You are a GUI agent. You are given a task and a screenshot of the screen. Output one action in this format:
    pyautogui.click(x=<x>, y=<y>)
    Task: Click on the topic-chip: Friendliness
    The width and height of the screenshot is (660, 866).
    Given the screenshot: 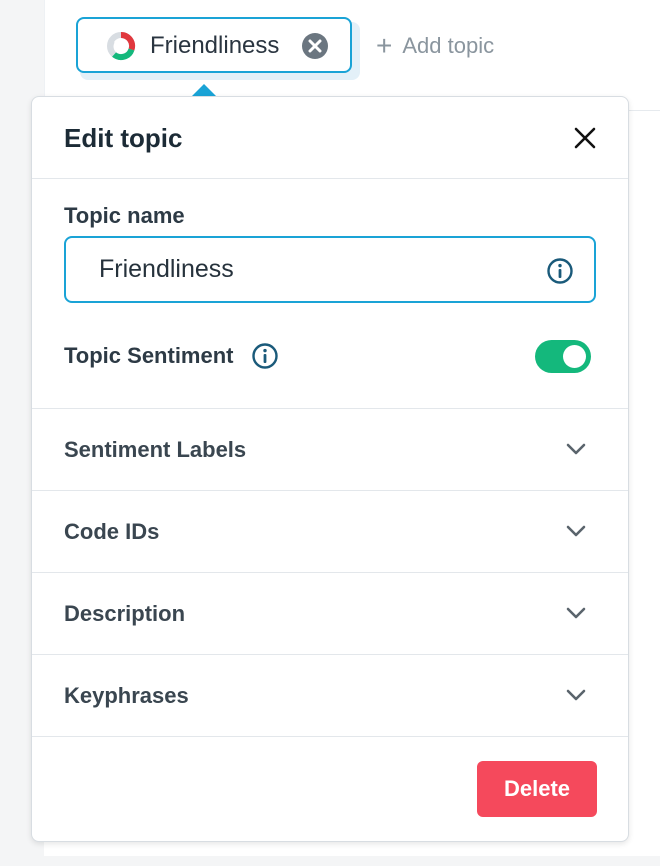 What is the action you would take?
    pyautogui.click(x=214, y=45)
    